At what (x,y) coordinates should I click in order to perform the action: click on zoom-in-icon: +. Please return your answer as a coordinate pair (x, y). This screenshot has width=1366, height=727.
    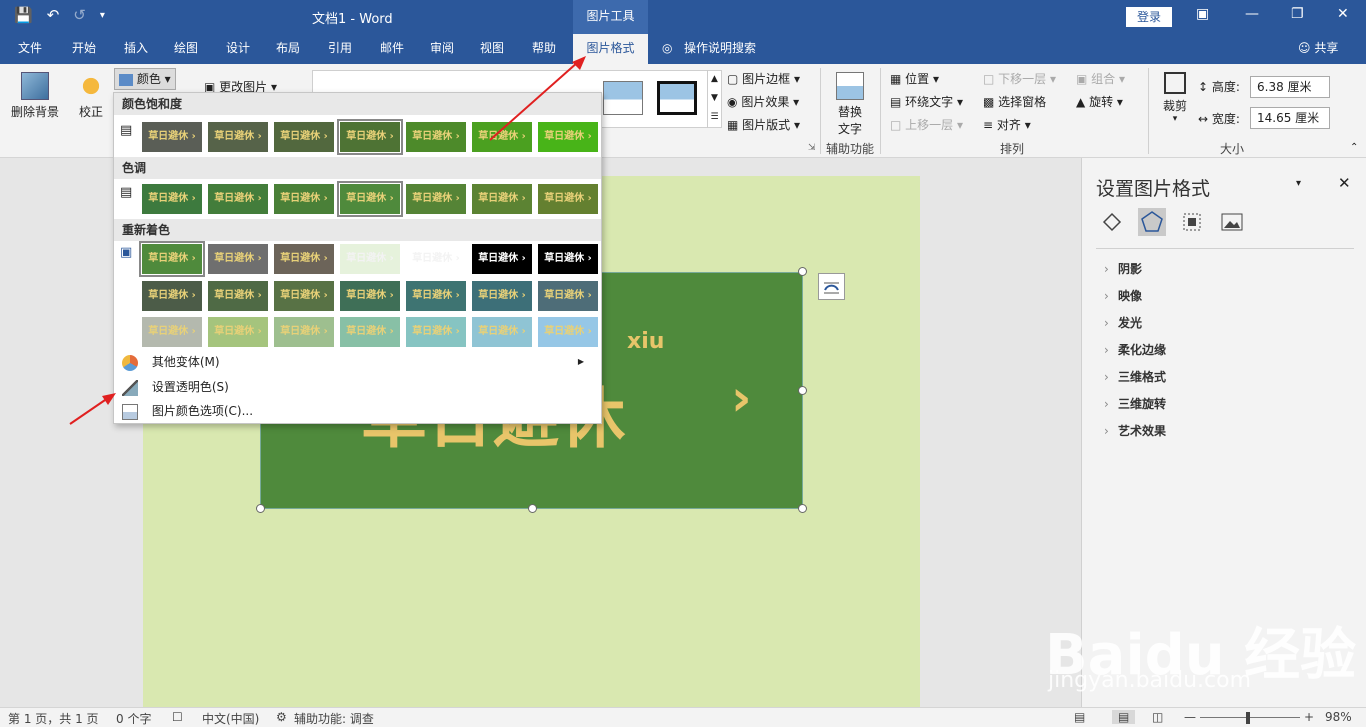
    Looking at the image, I should click on (1309, 717).